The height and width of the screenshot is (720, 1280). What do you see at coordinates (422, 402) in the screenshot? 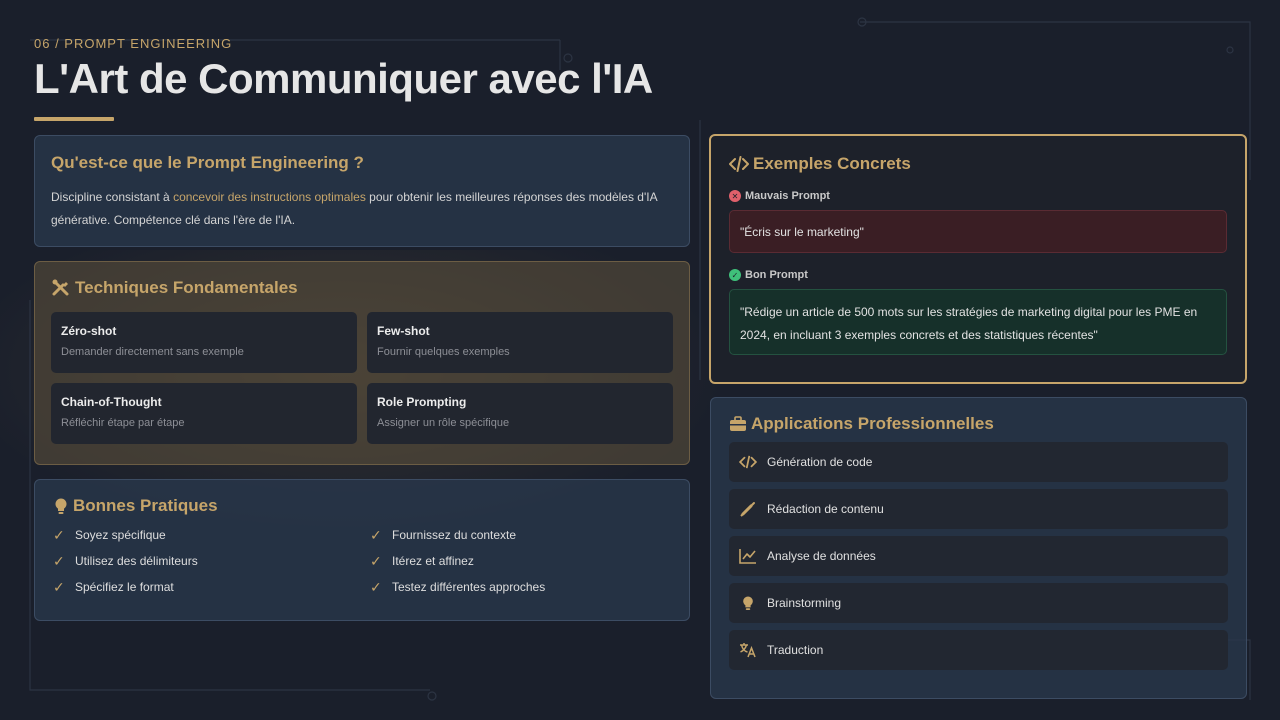
I see `technique-name: Role Prompting` at bounding box center [422, 402].